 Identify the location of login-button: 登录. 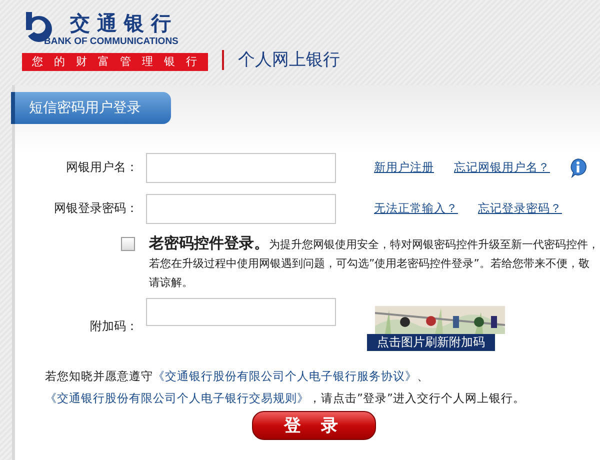
(314, 425).